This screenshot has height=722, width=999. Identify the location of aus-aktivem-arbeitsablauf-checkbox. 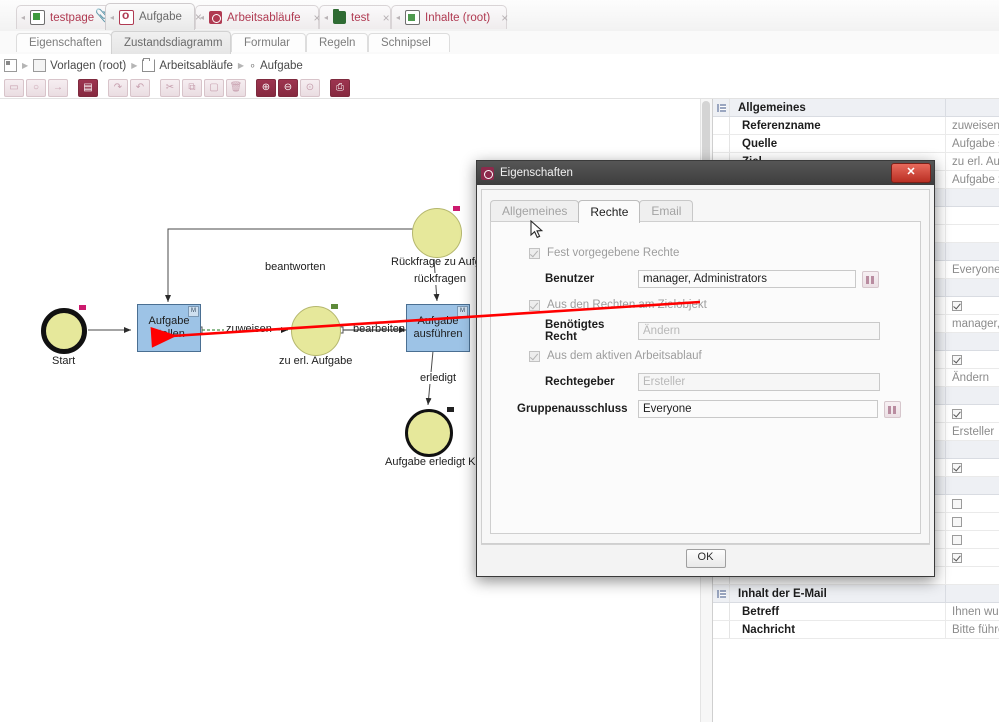
(534, 356).